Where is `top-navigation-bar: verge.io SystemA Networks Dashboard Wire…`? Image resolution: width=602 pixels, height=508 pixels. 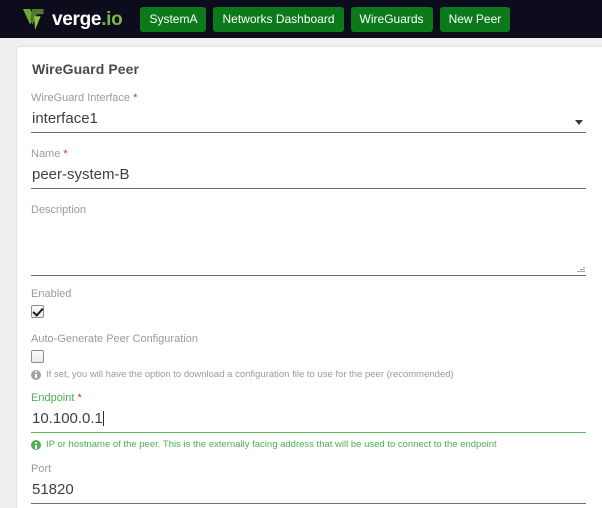 top-navigation-bar: verge.io SystemA Networks Dashboard Wire… is located at coordinates (301, 19).